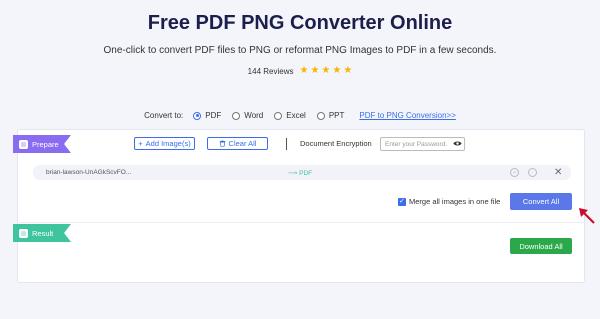 This screenshot has height=319, width=600. I want to click on radio-excel-indicator, so click(278, 115).